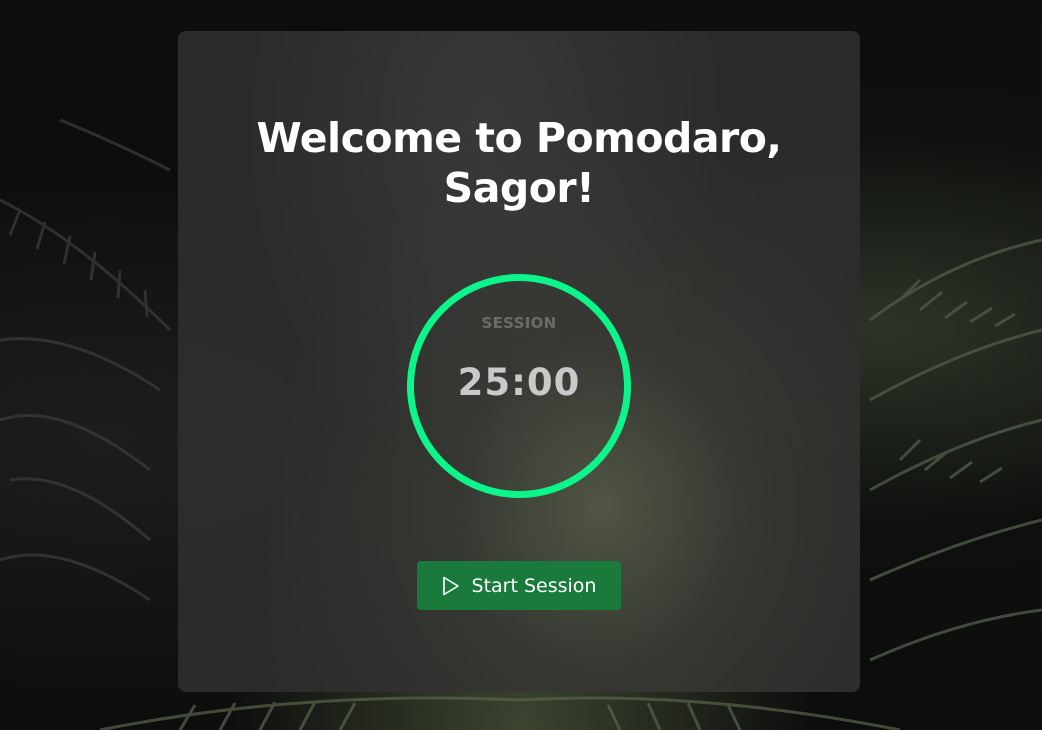 This screenshot has height=730, width=1042. I want to click on welcome-title: Welcome to Pomodaro, Sagor!, so click(519, 163).